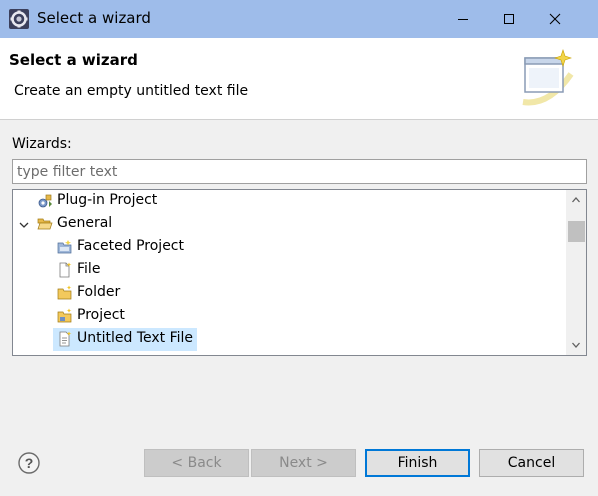 The image size is (598, 496). Describe the element at coordinates (85, 223) in the screenshot. I see `tree-item-label: General` at that location.